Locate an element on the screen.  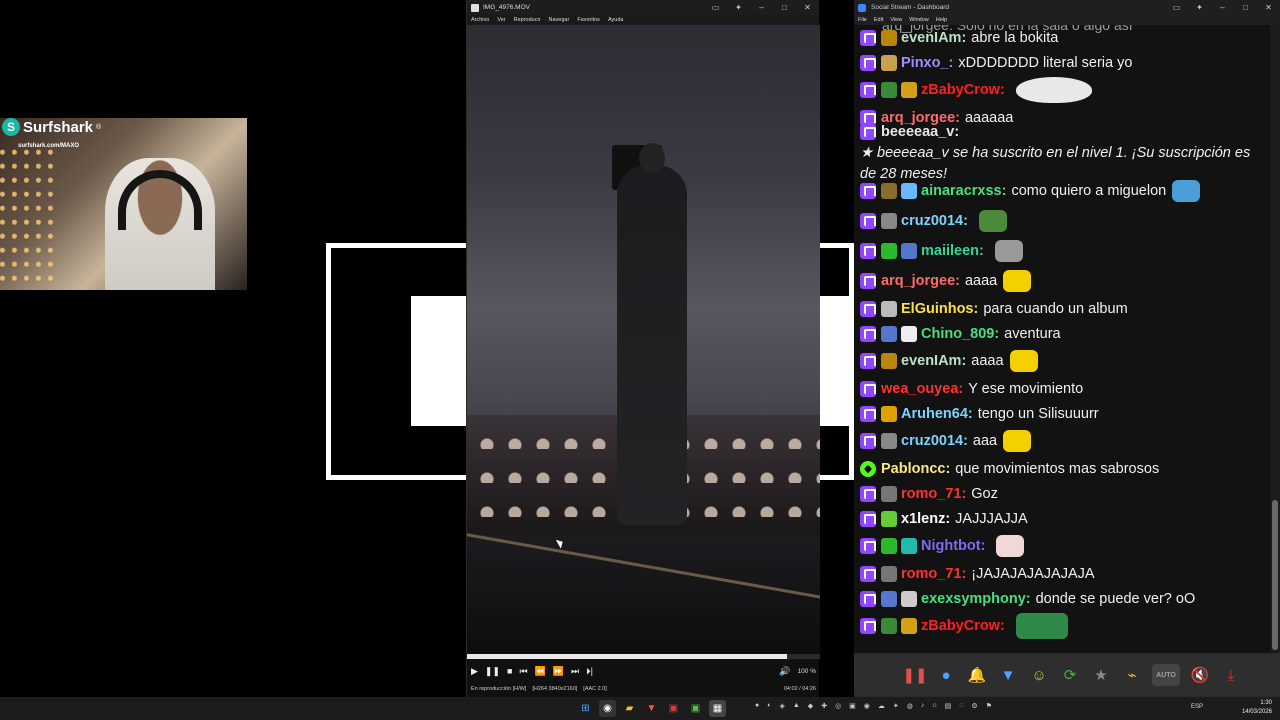
menu-edit: Edit is located at coordinates (878, 20).